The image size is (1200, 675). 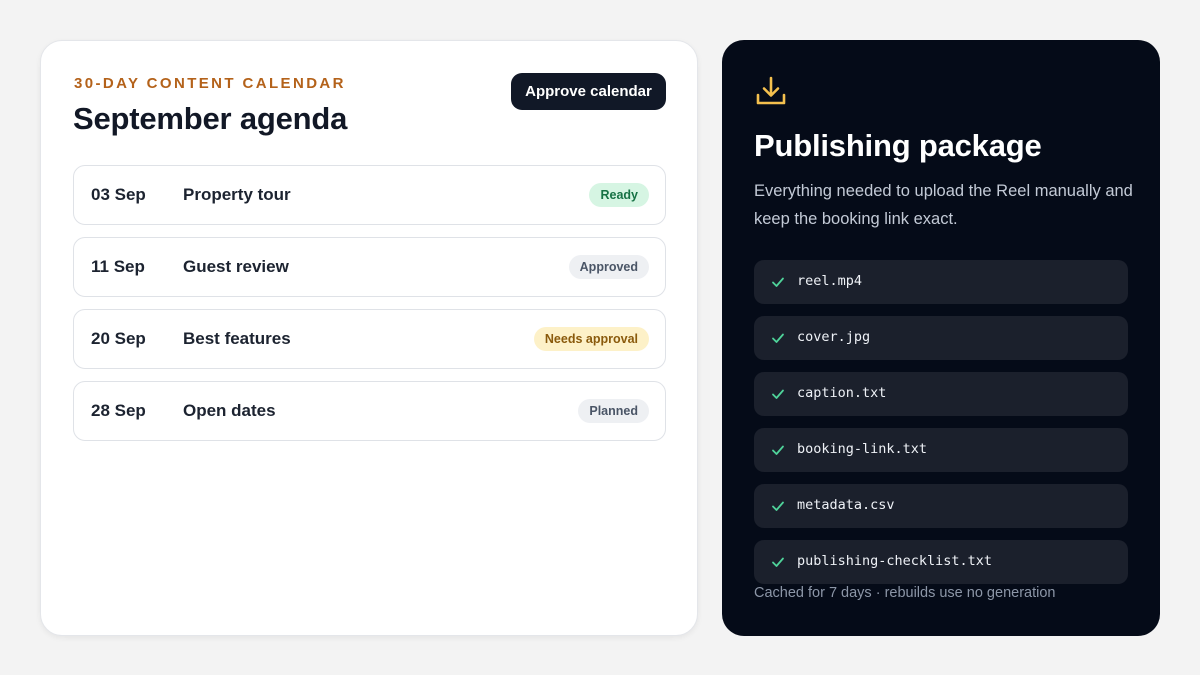 I want to click on agenda-topic: Property tour, so click(x=237, y=194).